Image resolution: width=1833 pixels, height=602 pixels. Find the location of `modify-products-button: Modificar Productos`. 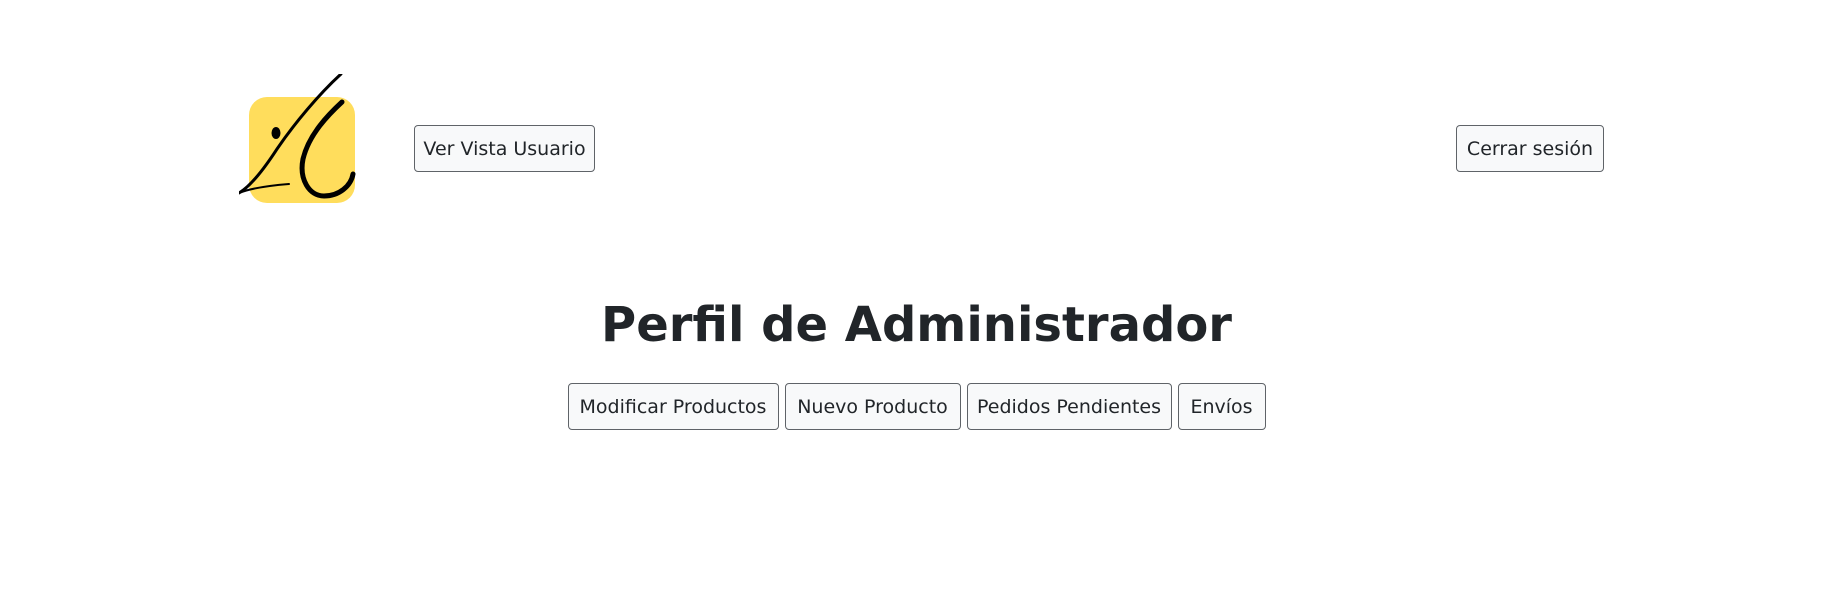

modify-products-button: Modificar Productos is located at coordinates (673, 406).